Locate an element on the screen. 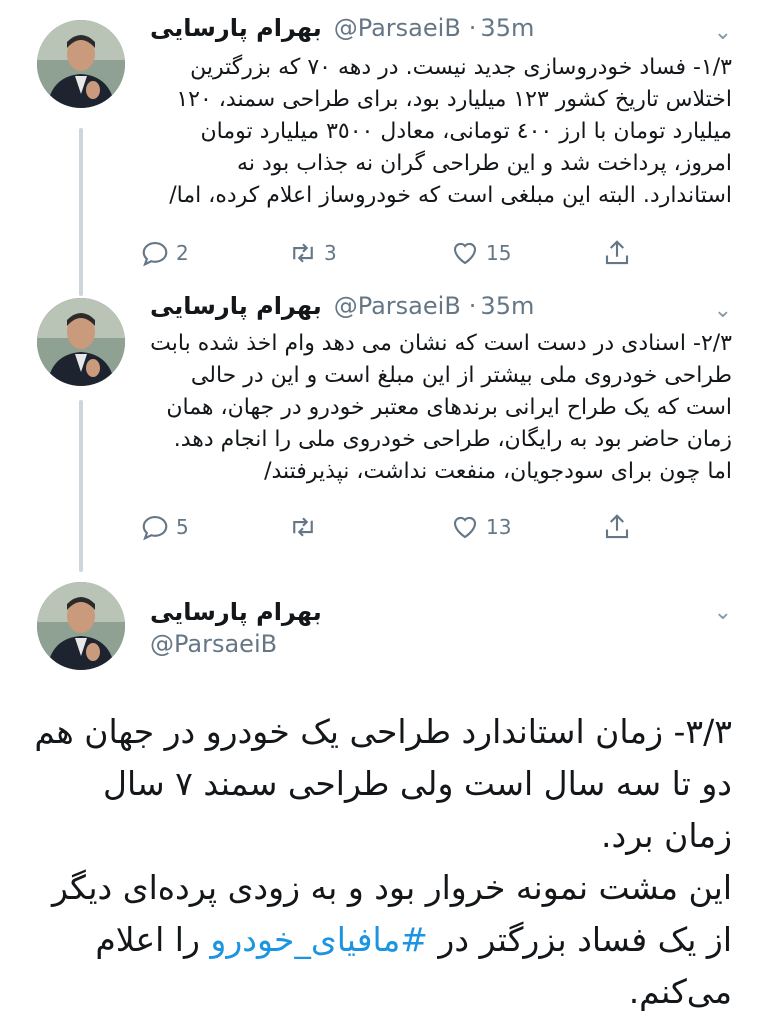 Image resolution: width=766 pixels, height=1018 pixels. like-count: 13 is located at coordinates (499, 527).